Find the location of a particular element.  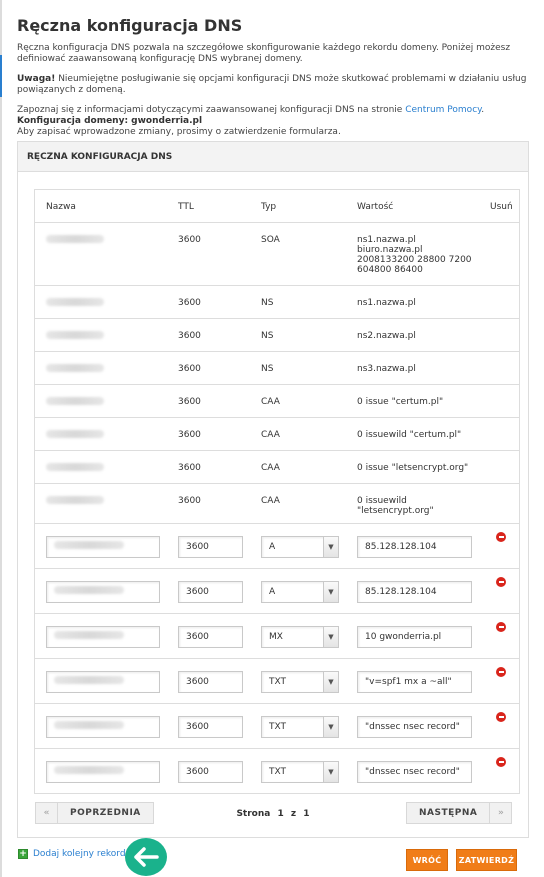

domain-label: Konfiguracja domeny: gwonderria.pl is located at coordinates (272, 121).